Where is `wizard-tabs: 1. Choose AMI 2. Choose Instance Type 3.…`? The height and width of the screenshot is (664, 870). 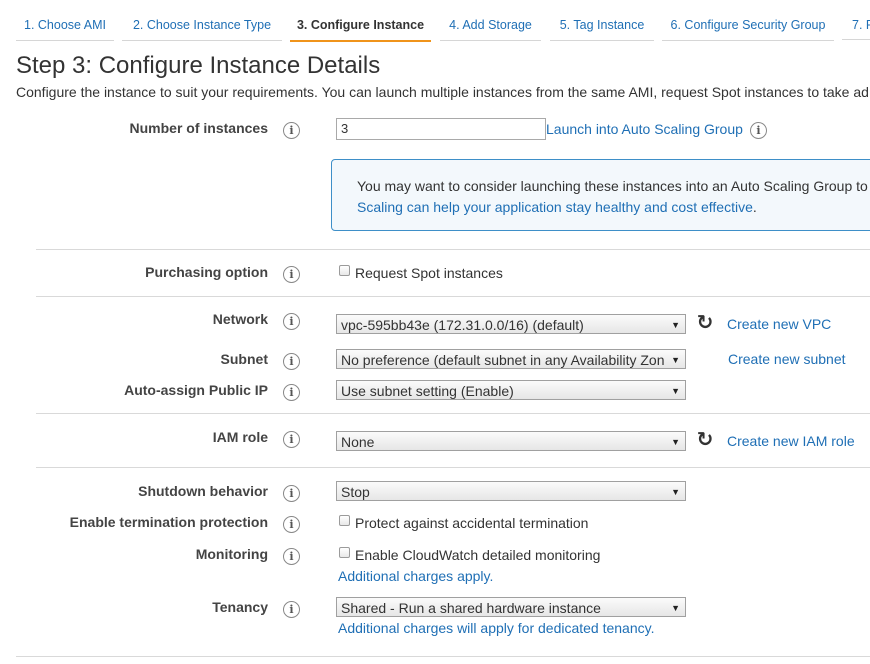 wizard-tabs: 1. Choose AMI 2. Choose Instance Type 3.… is located at coordinates (435, 22).